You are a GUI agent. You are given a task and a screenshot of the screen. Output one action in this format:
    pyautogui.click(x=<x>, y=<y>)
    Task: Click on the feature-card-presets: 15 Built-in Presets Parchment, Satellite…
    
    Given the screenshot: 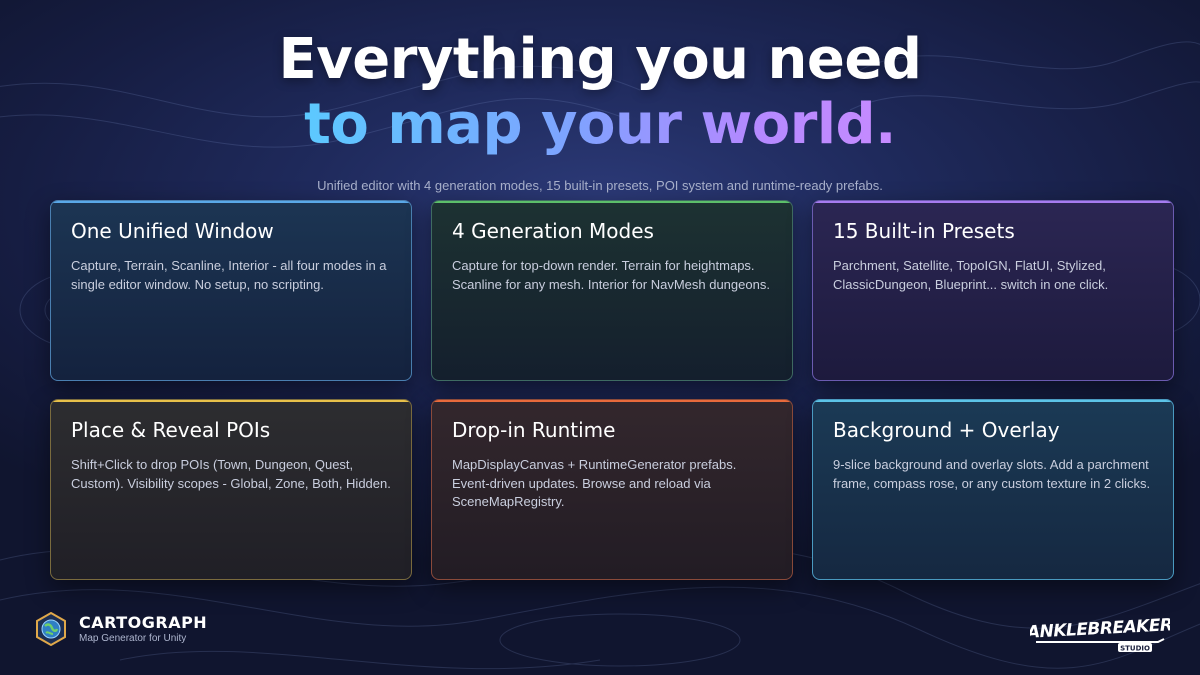 What is the action you would take?
    pyautogui.click(x=993, y=290)
    